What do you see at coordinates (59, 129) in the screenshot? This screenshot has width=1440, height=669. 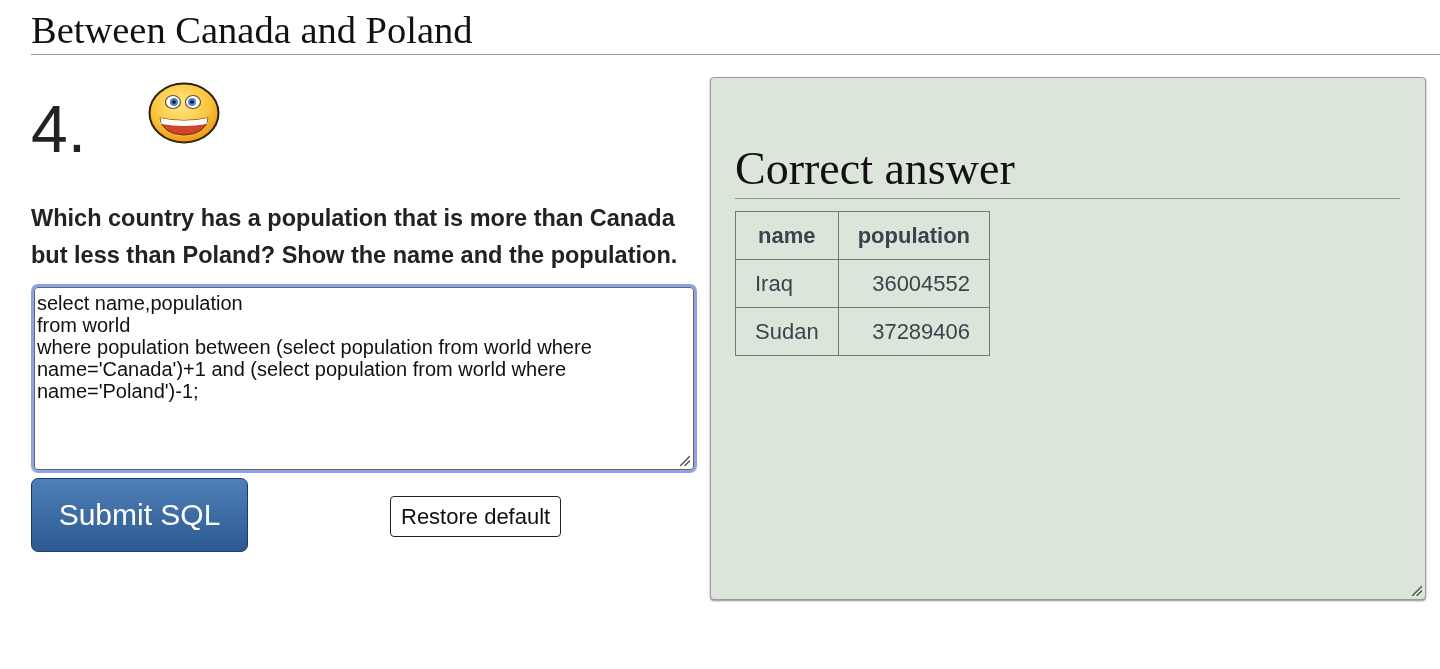 I see `question-number: 4.` at bounding box center [59, 129].